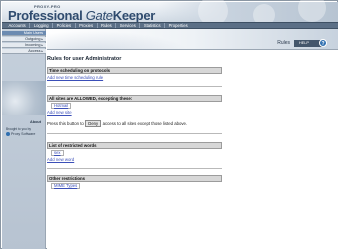  Describe the element at coordinates (283, 43) in the screenshot. I see `section-title: Rules` at that location.